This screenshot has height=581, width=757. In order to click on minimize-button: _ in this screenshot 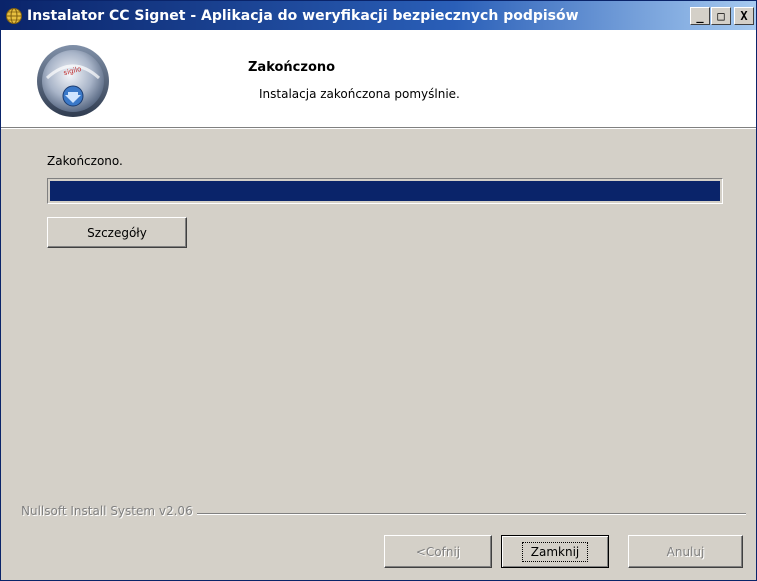, I will do `click(700, 16)`.